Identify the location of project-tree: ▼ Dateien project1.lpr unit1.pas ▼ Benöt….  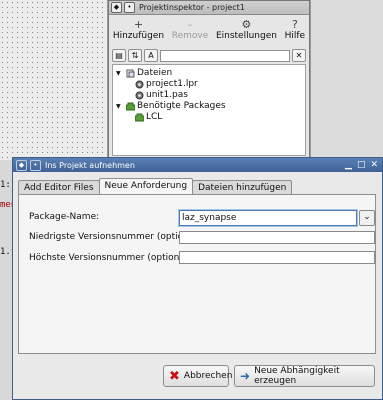
(209, 110).